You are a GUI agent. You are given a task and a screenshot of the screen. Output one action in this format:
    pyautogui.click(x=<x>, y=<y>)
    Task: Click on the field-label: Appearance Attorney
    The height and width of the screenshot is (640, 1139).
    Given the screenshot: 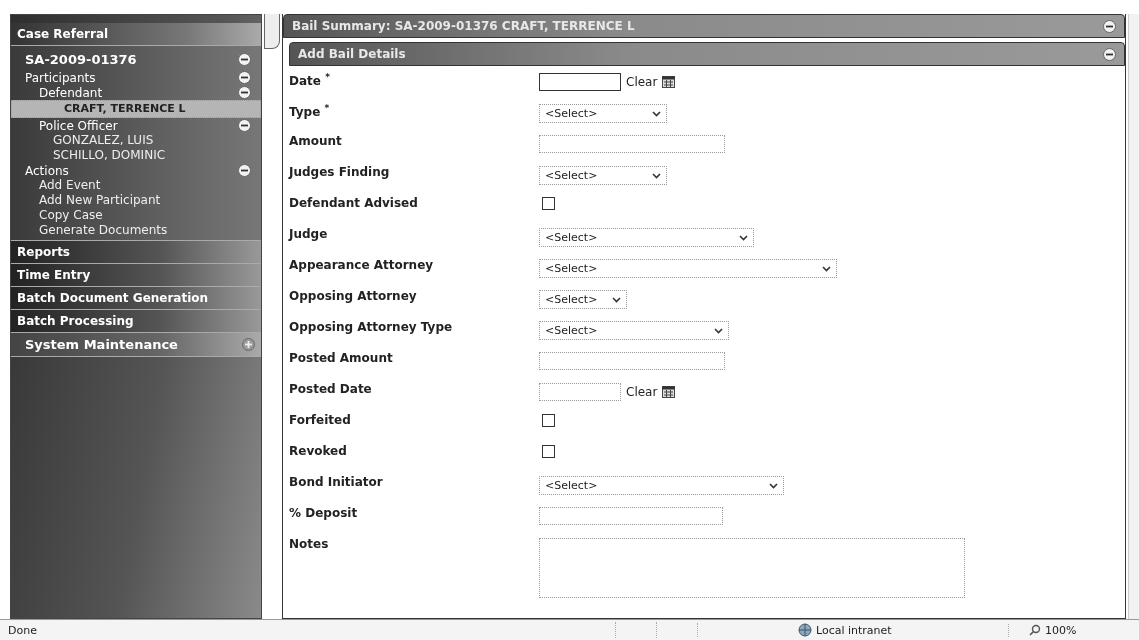 What is the action you would take?
    pyautogui.click(x=362, y=264)
    